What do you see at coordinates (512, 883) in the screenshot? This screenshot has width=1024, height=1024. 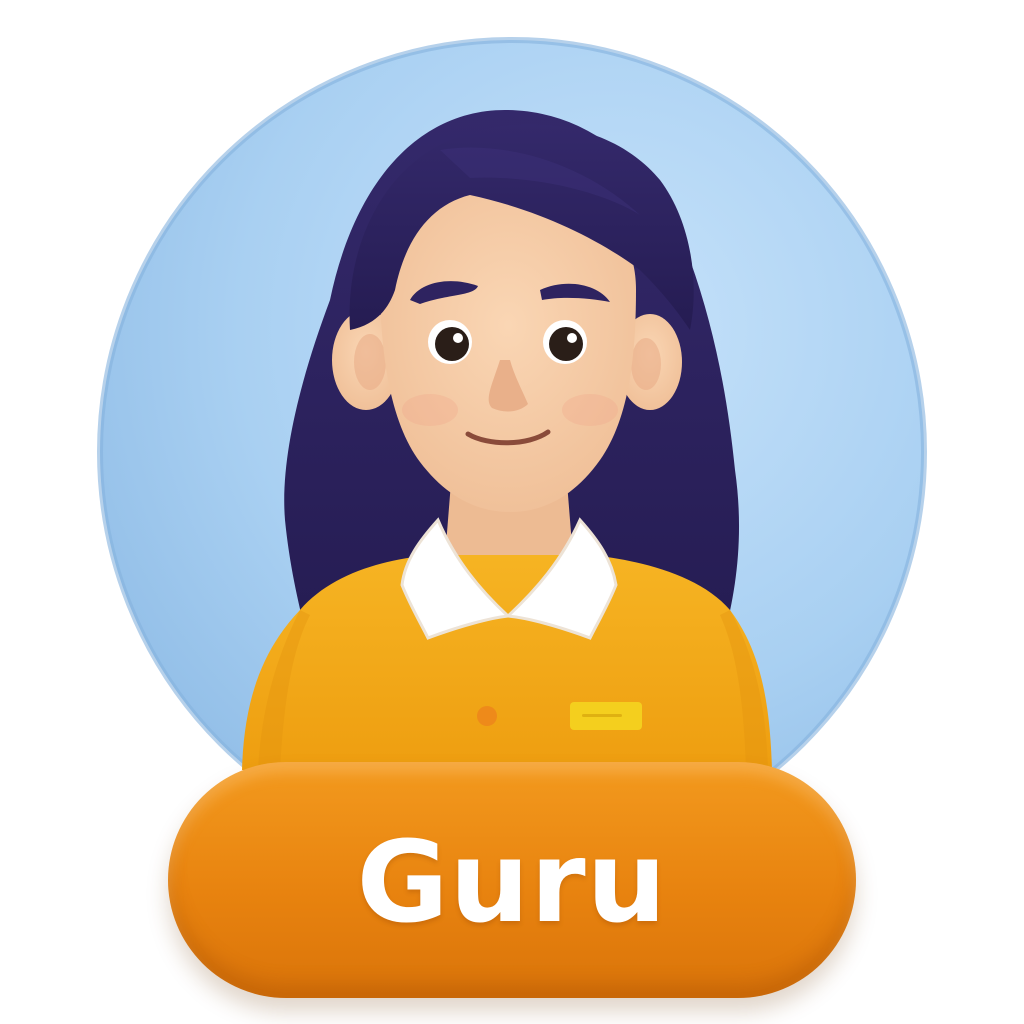 I see `name-label: Guru` at bounding box center [512, 883].